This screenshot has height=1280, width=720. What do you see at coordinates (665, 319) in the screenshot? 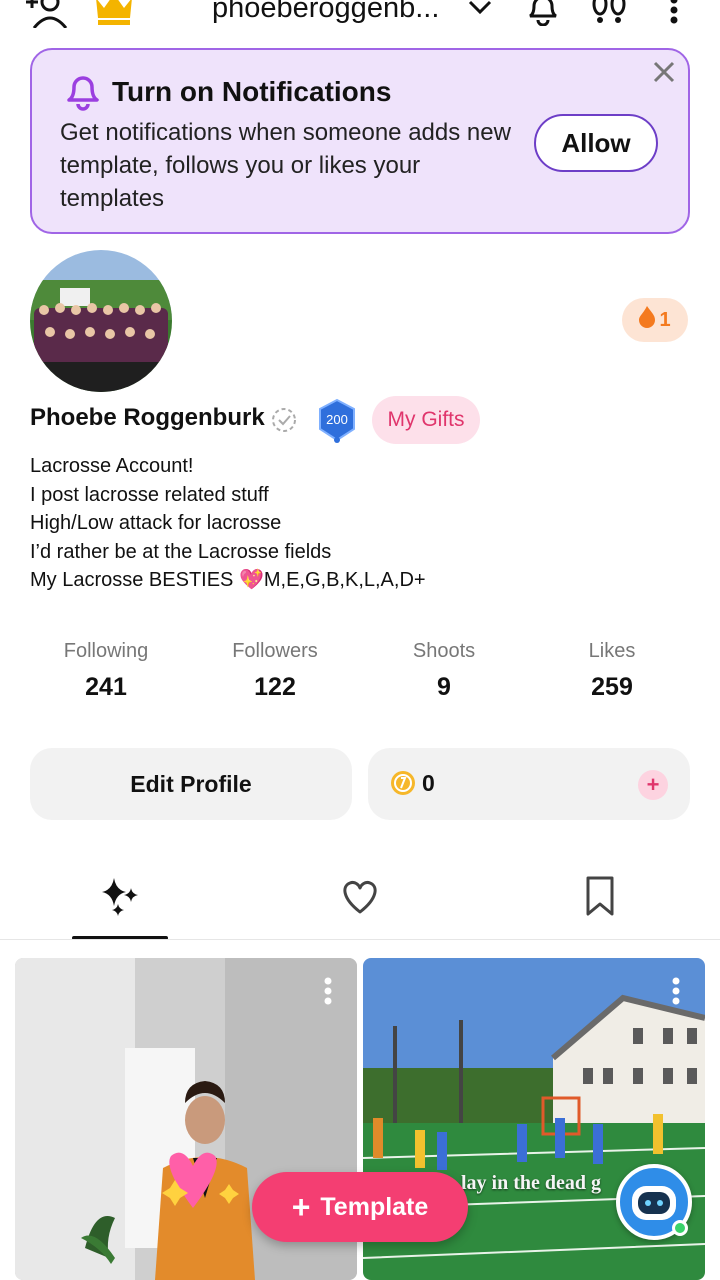
I see `streak-count: 1` at bounding box center [665, 319].